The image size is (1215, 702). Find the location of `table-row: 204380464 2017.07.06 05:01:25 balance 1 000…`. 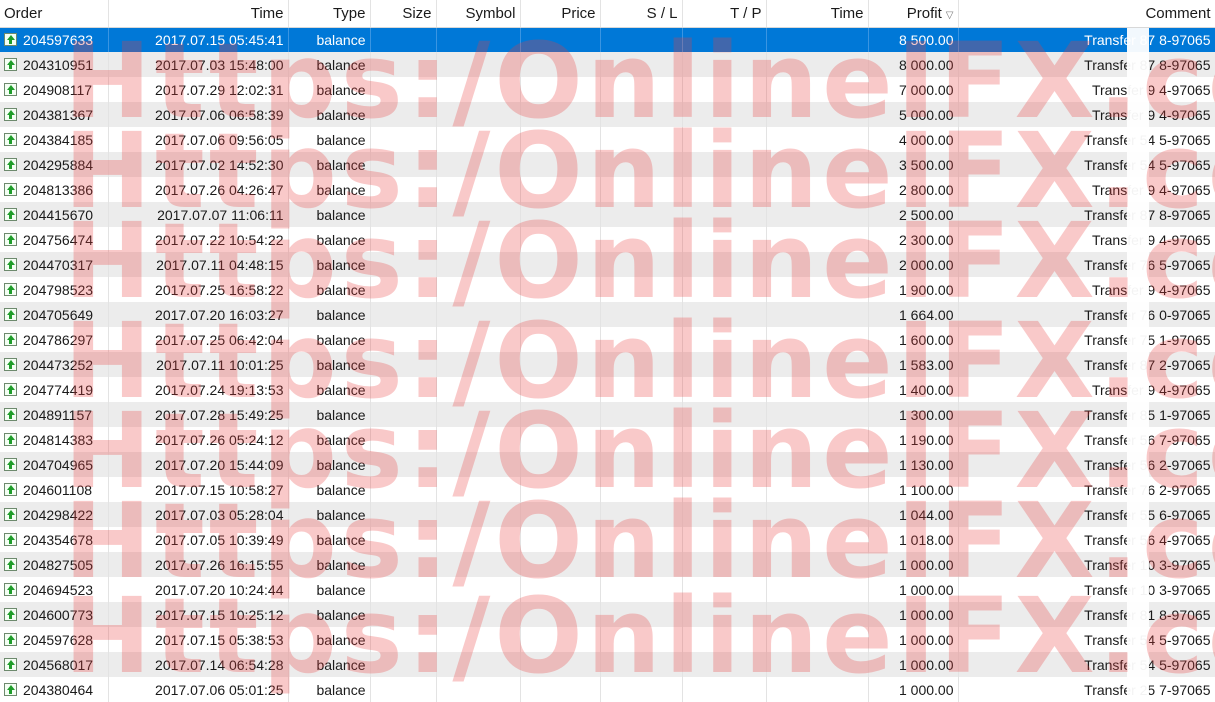

table-row: 204380464 2017.07.06 05:01:25 balance 1 000… is located at coordinates (607, 689).